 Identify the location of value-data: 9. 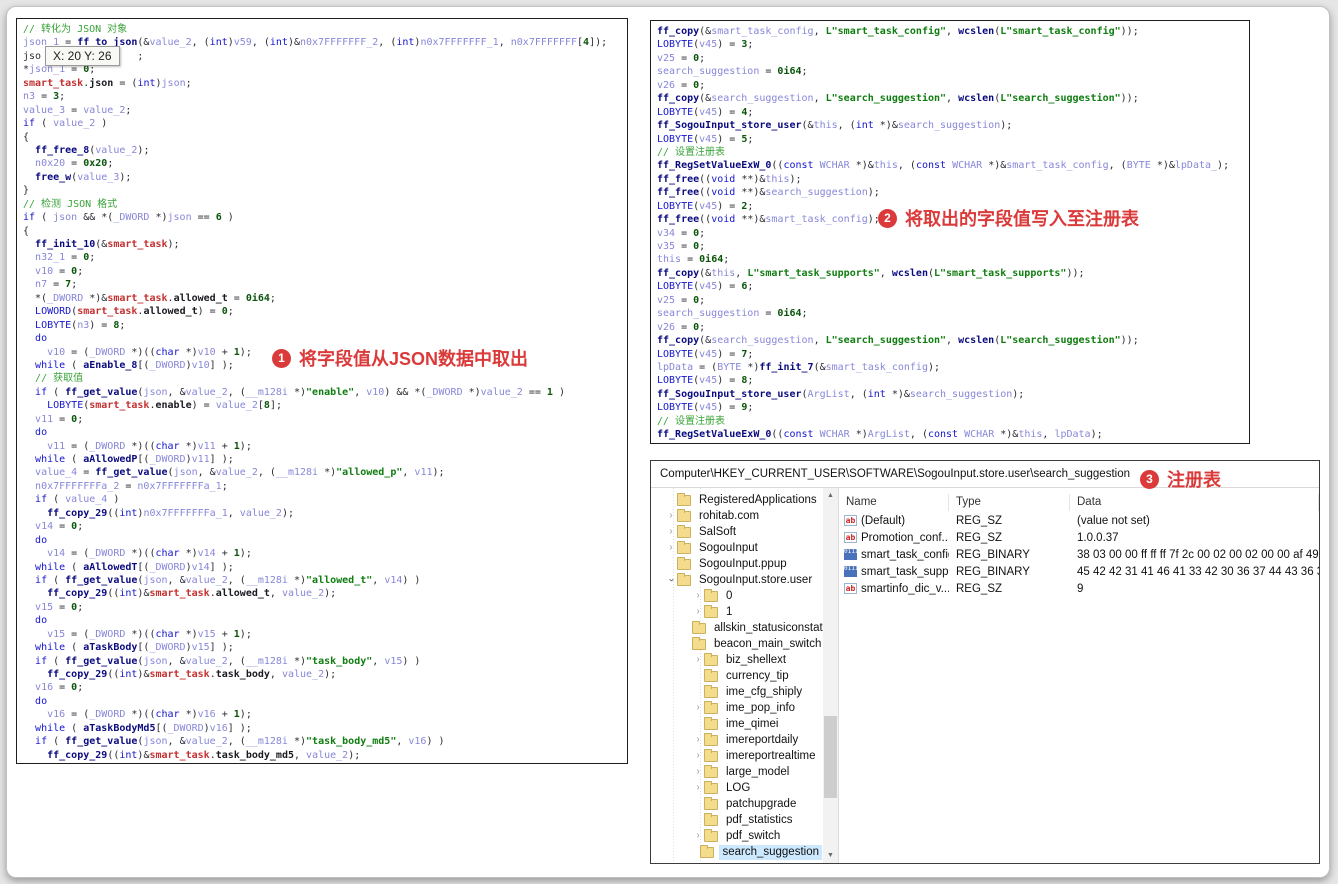
(1080, 588).